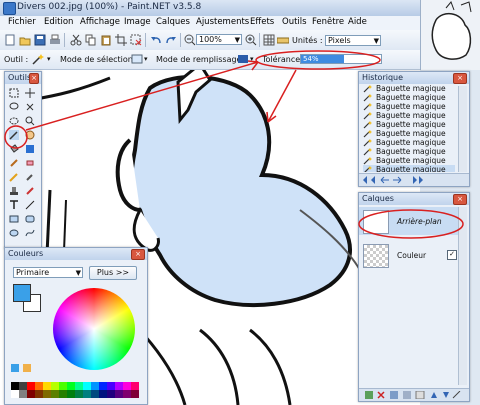 The image size is (480, 405). What do you see at coordinates (16, 137) in the screenshot?
I see `tool-highlight-circle` at bounding box center [16, 137].